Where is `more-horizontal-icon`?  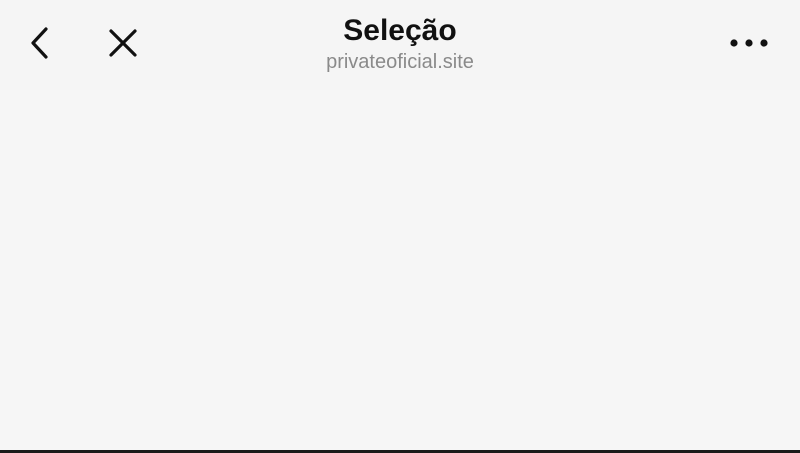
more-horizontal-icon is located at coordinates (749, 43).